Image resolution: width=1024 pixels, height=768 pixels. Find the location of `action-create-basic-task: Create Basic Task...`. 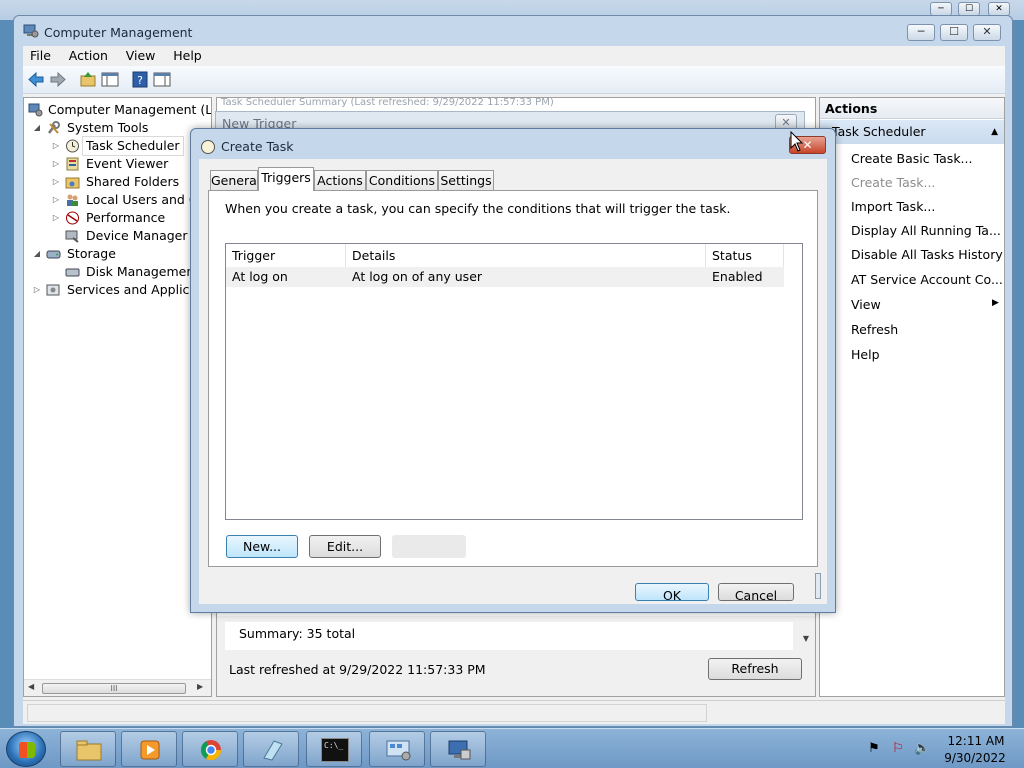

action-create-basic-task: Create Basic Task... is located at coordinates (911, 159).